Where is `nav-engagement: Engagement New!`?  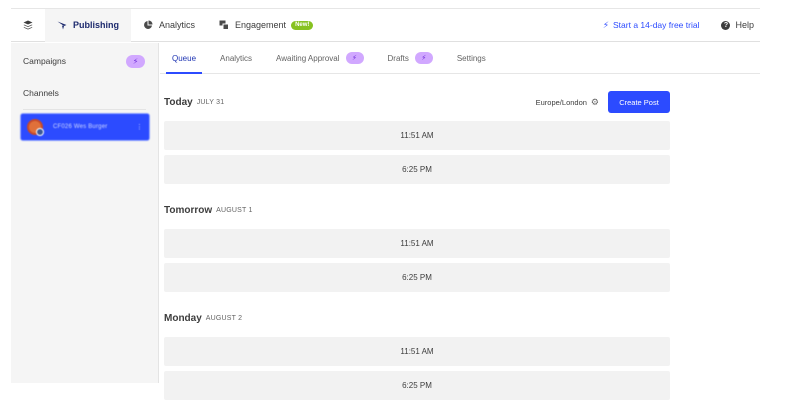
nav-engagement: Engagement New! is located at coordinates (266, 25).